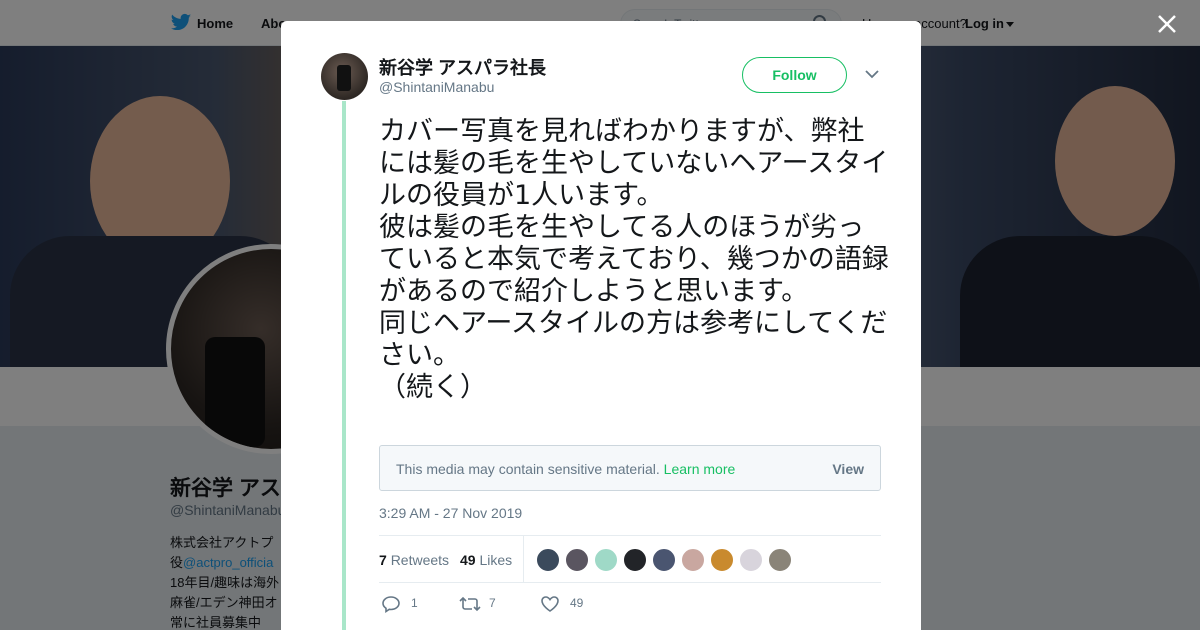 The image size is (1200, 630). Describe the element at coordinates (492, 603) in the screenshot. I see `retweet-action-count: 7` at that location.